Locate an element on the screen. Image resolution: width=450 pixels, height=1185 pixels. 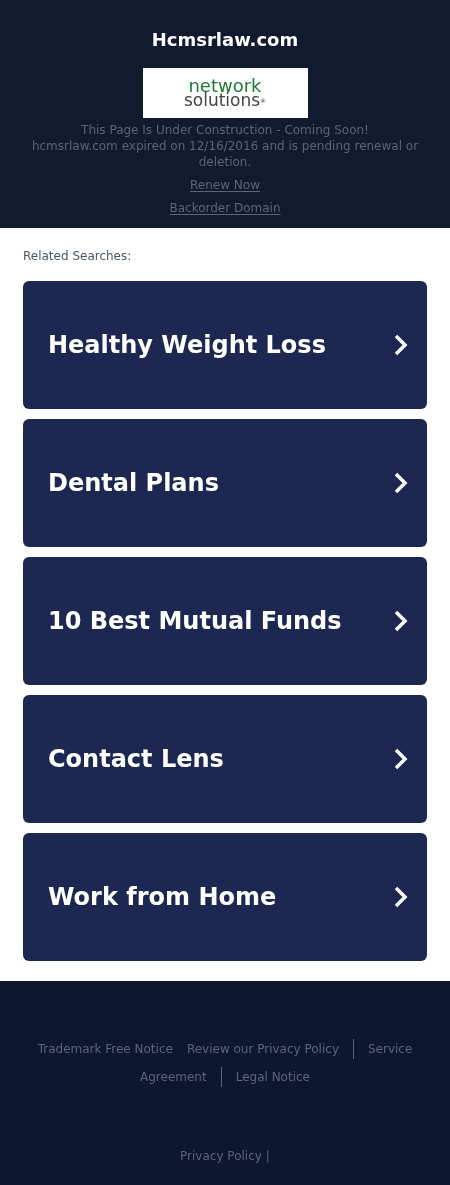
site-title: Hcmsrlaw.com is located at coordinates (225, 40).